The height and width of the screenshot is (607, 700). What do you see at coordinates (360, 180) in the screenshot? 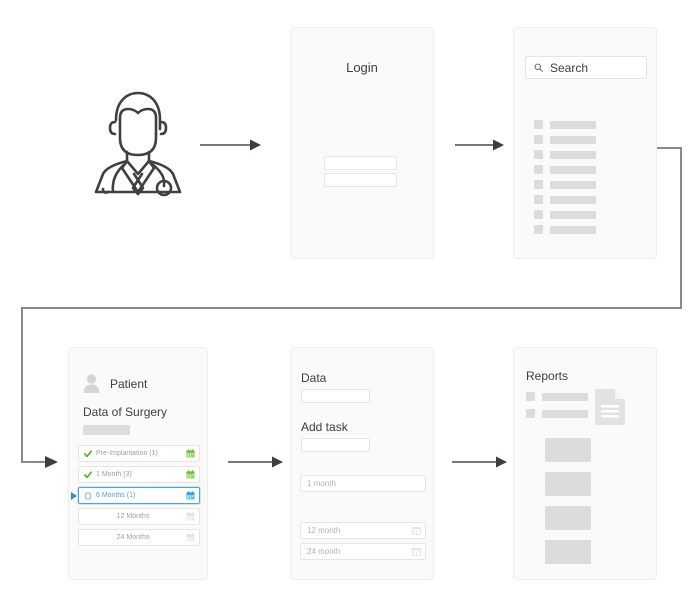
I see `login-password-field` at bounding box center [360, 180].